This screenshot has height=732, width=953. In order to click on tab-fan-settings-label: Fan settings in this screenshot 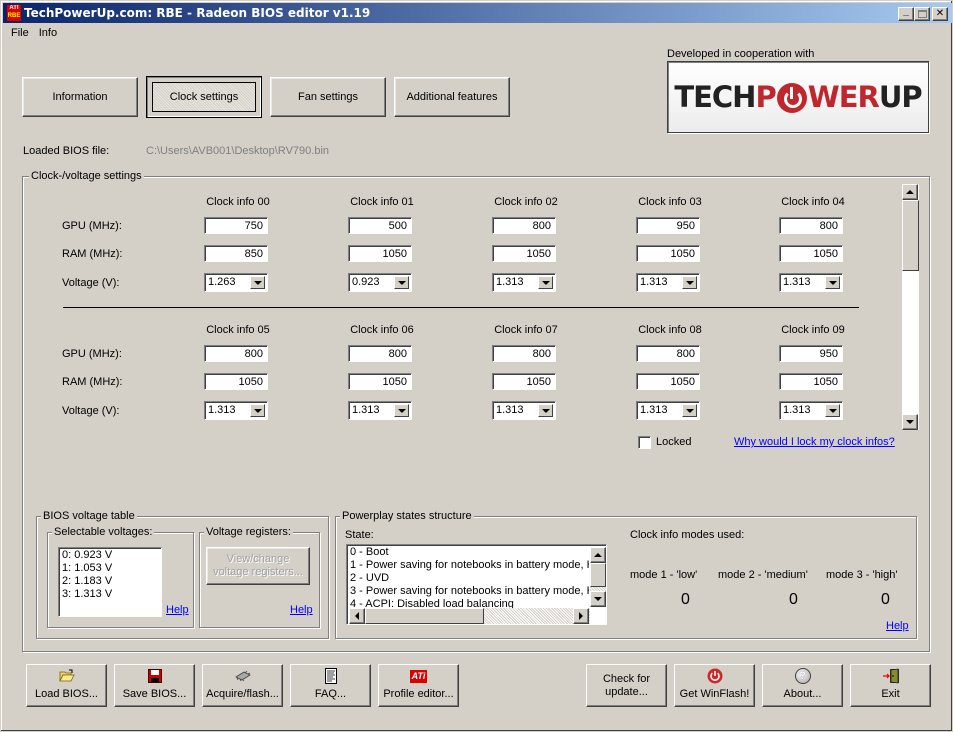, I will do `click(328, 97)`.